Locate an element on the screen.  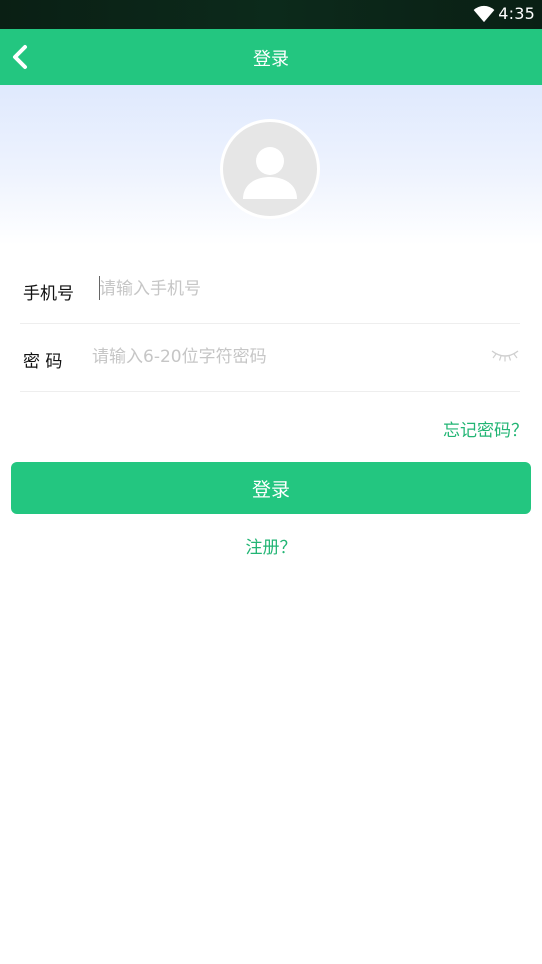
login-button: 登录 is located at coordinates (271, 488).